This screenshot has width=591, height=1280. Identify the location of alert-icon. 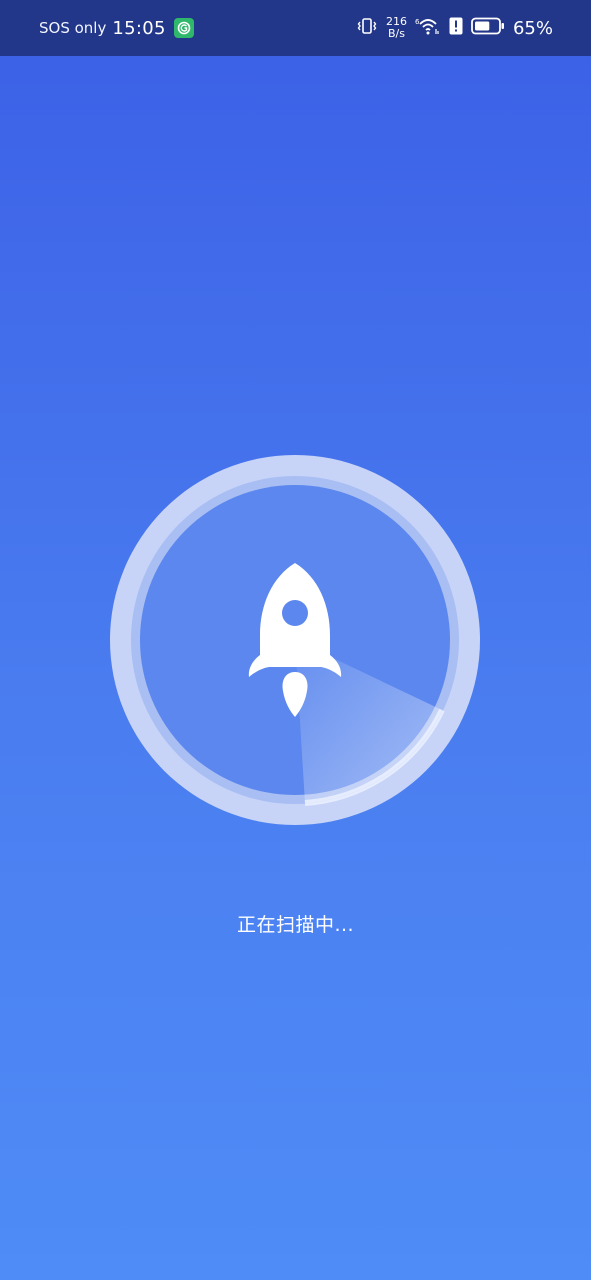
(456, 28).